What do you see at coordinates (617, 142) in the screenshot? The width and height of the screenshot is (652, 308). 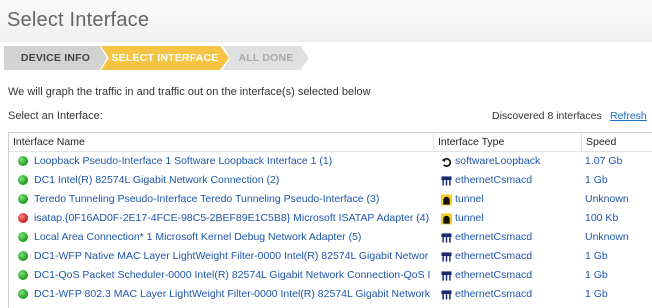 I see `column-header-speed: Speed` at bounding box center [617, 142].